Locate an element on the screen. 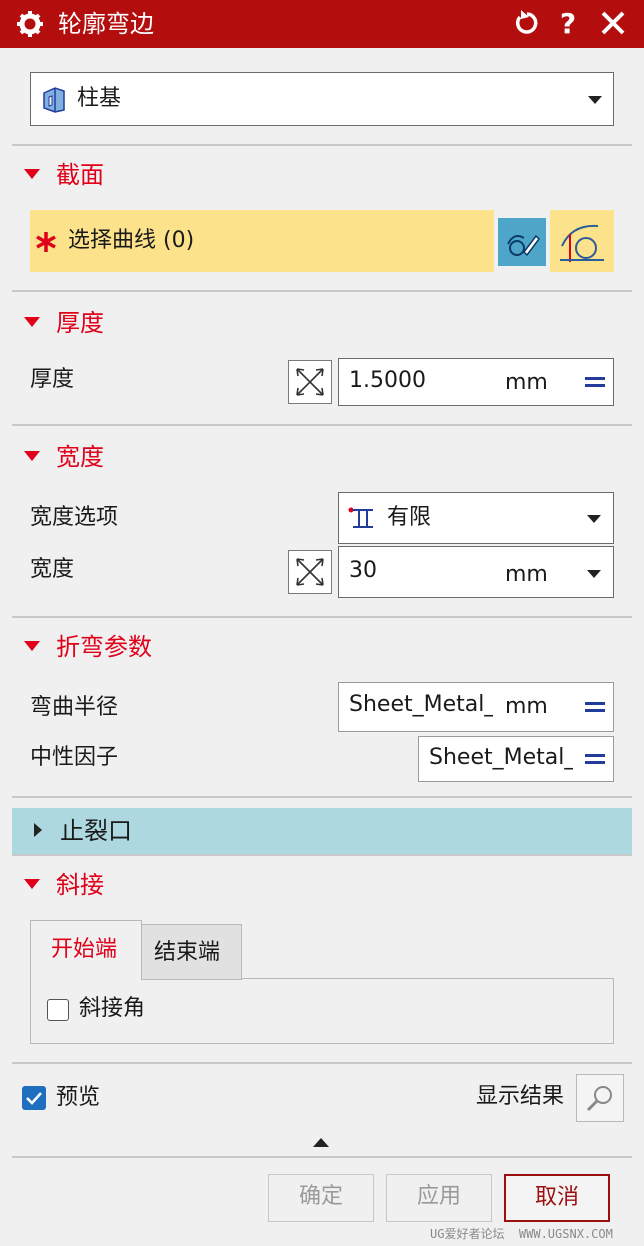  check-icon is located at coordinates (34, 1098).